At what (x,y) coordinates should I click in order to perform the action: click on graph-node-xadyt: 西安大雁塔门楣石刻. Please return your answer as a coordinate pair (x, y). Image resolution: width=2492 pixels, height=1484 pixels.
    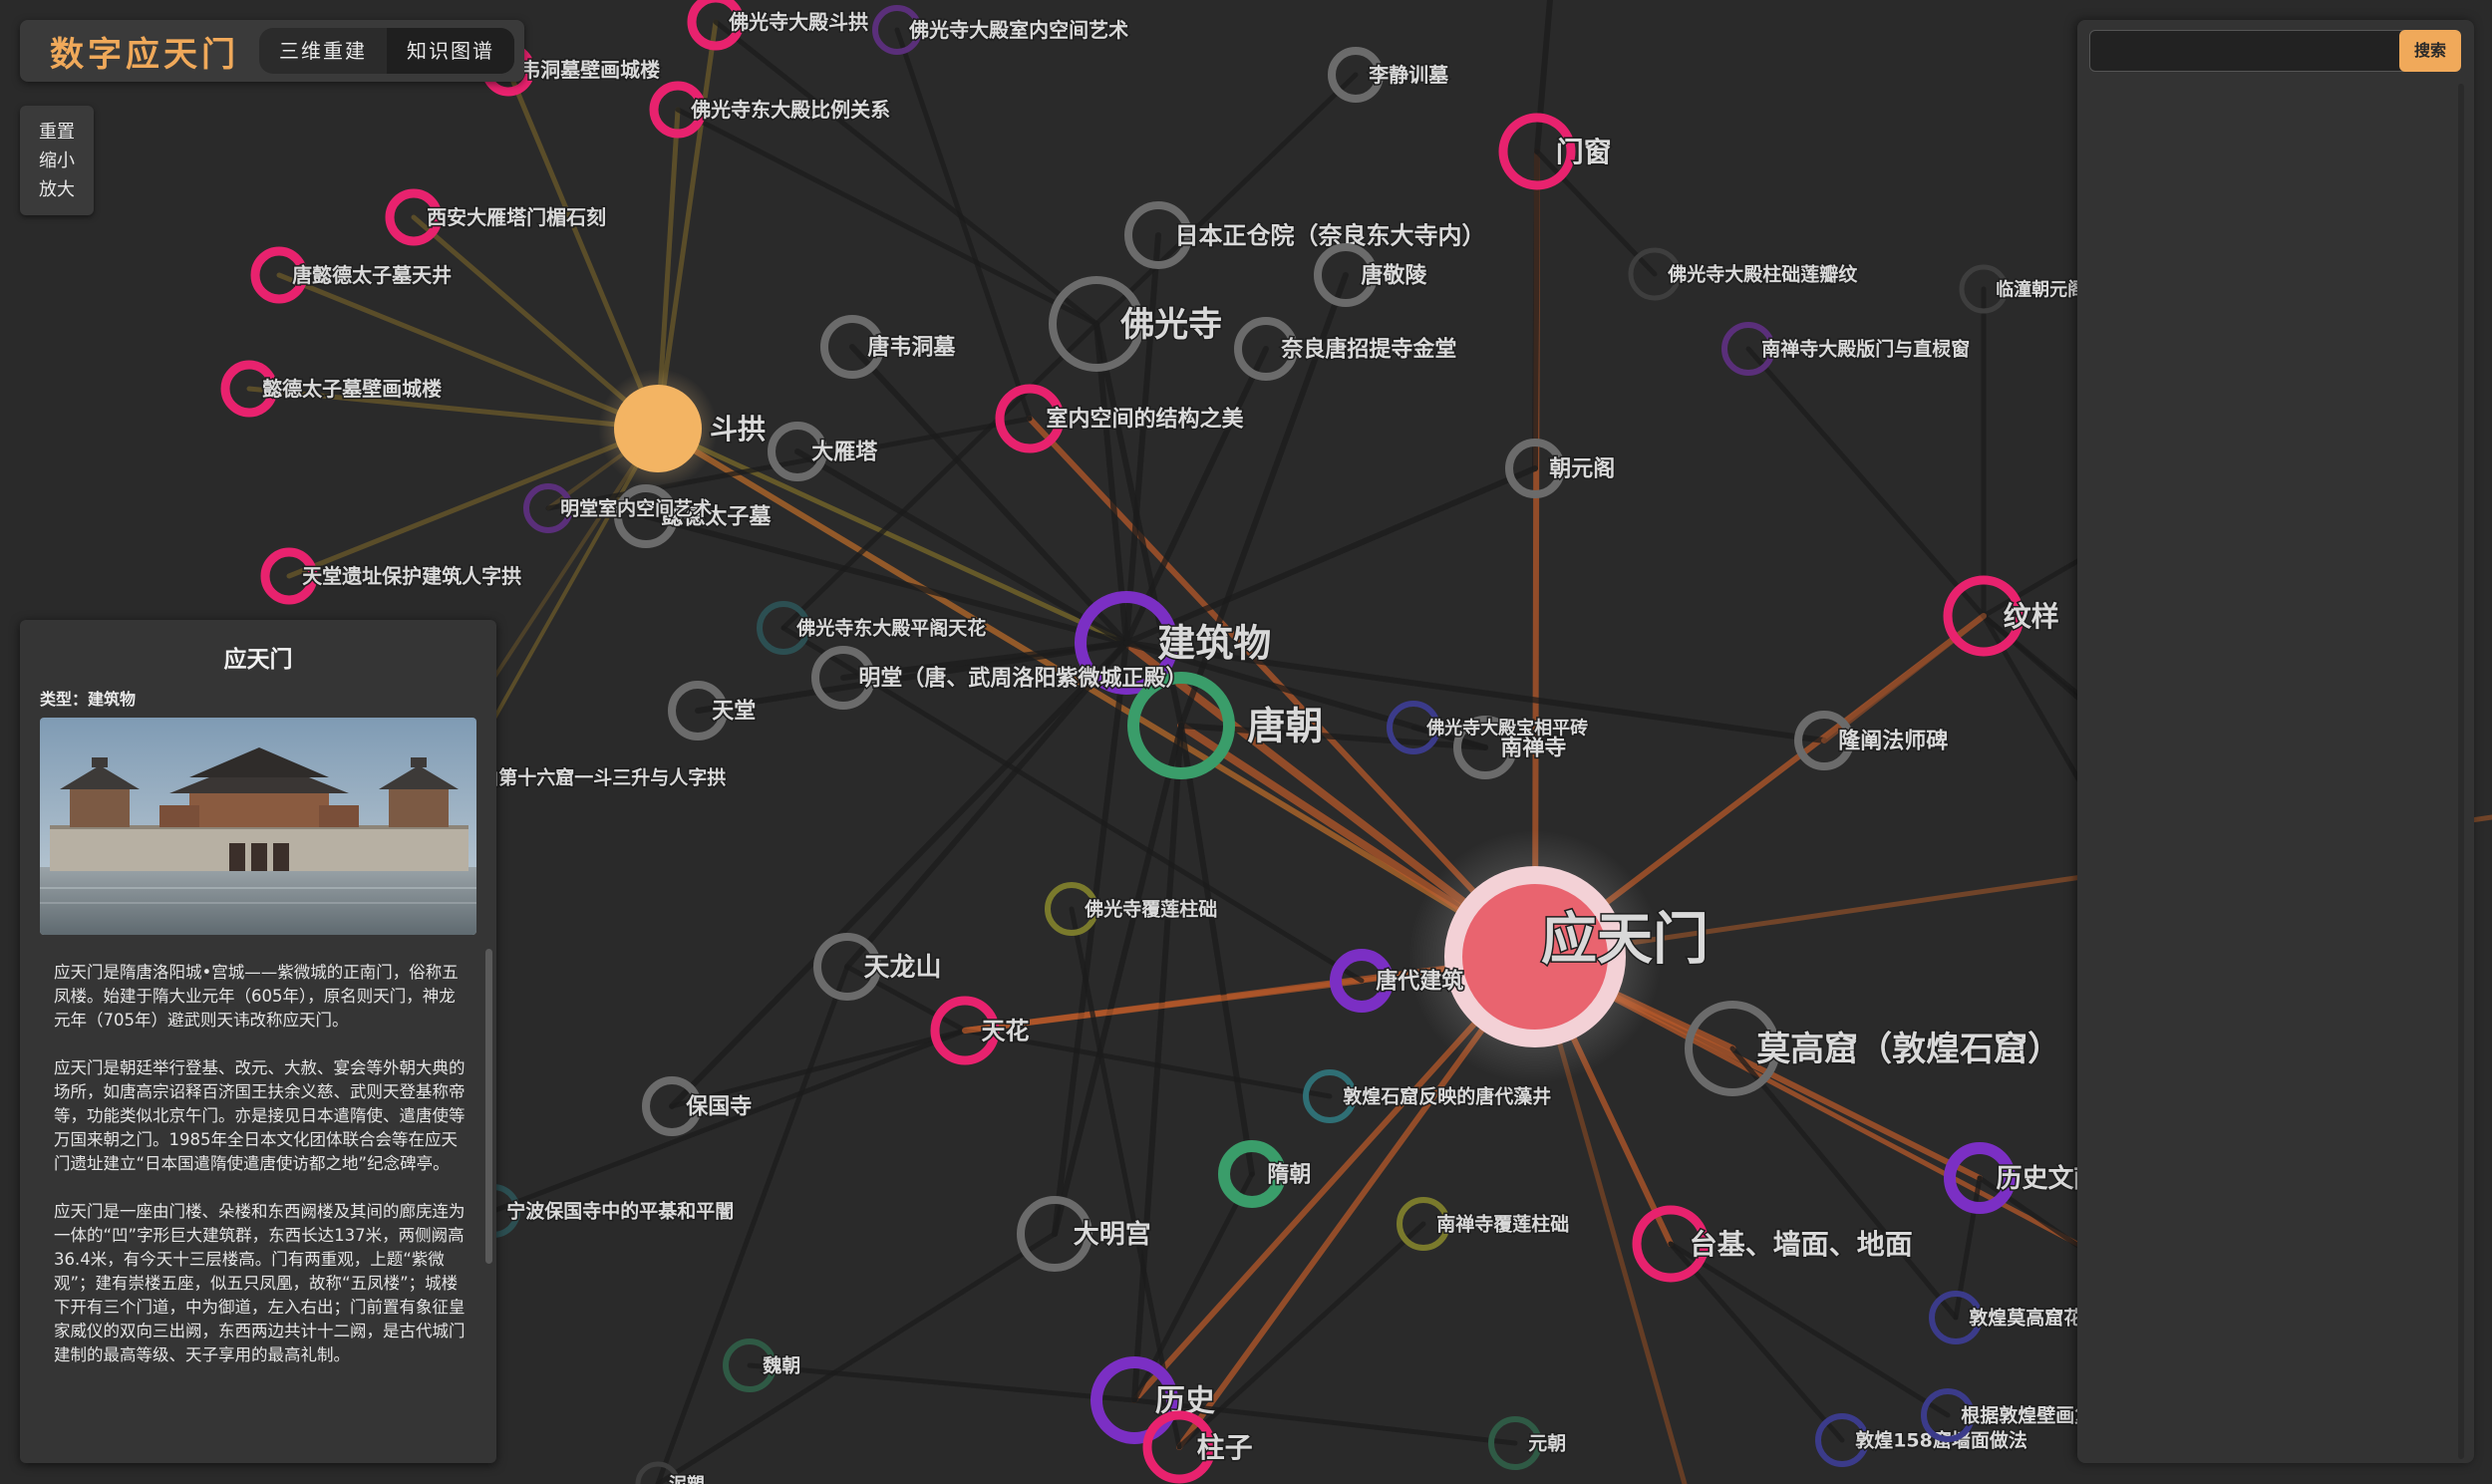
    Looking at the image, I should click on (496, 217).